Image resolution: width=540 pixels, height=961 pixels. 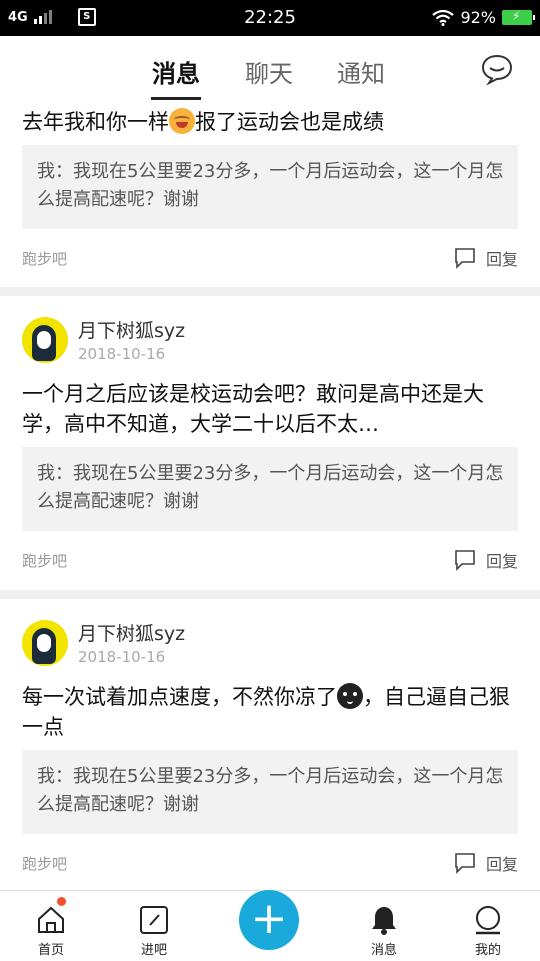 I want to click on profile-icon, so click(x=488, y=920).